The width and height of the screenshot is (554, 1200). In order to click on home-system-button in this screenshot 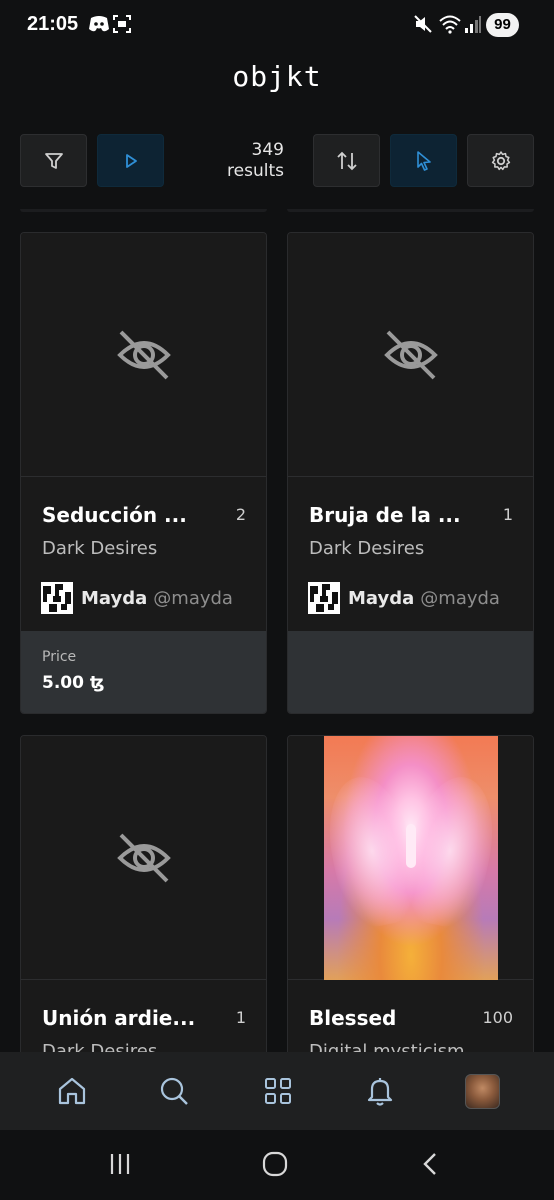, I will do `click(275, 1164)`.